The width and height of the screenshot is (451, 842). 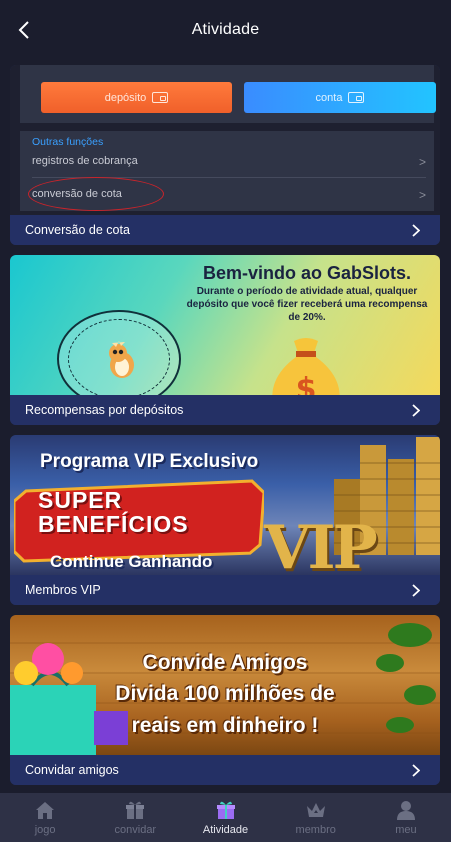 What do you see at coordinates (315, 830) in the screenshot?
I see `tab-label: membro` at bounding box center [315, 830].